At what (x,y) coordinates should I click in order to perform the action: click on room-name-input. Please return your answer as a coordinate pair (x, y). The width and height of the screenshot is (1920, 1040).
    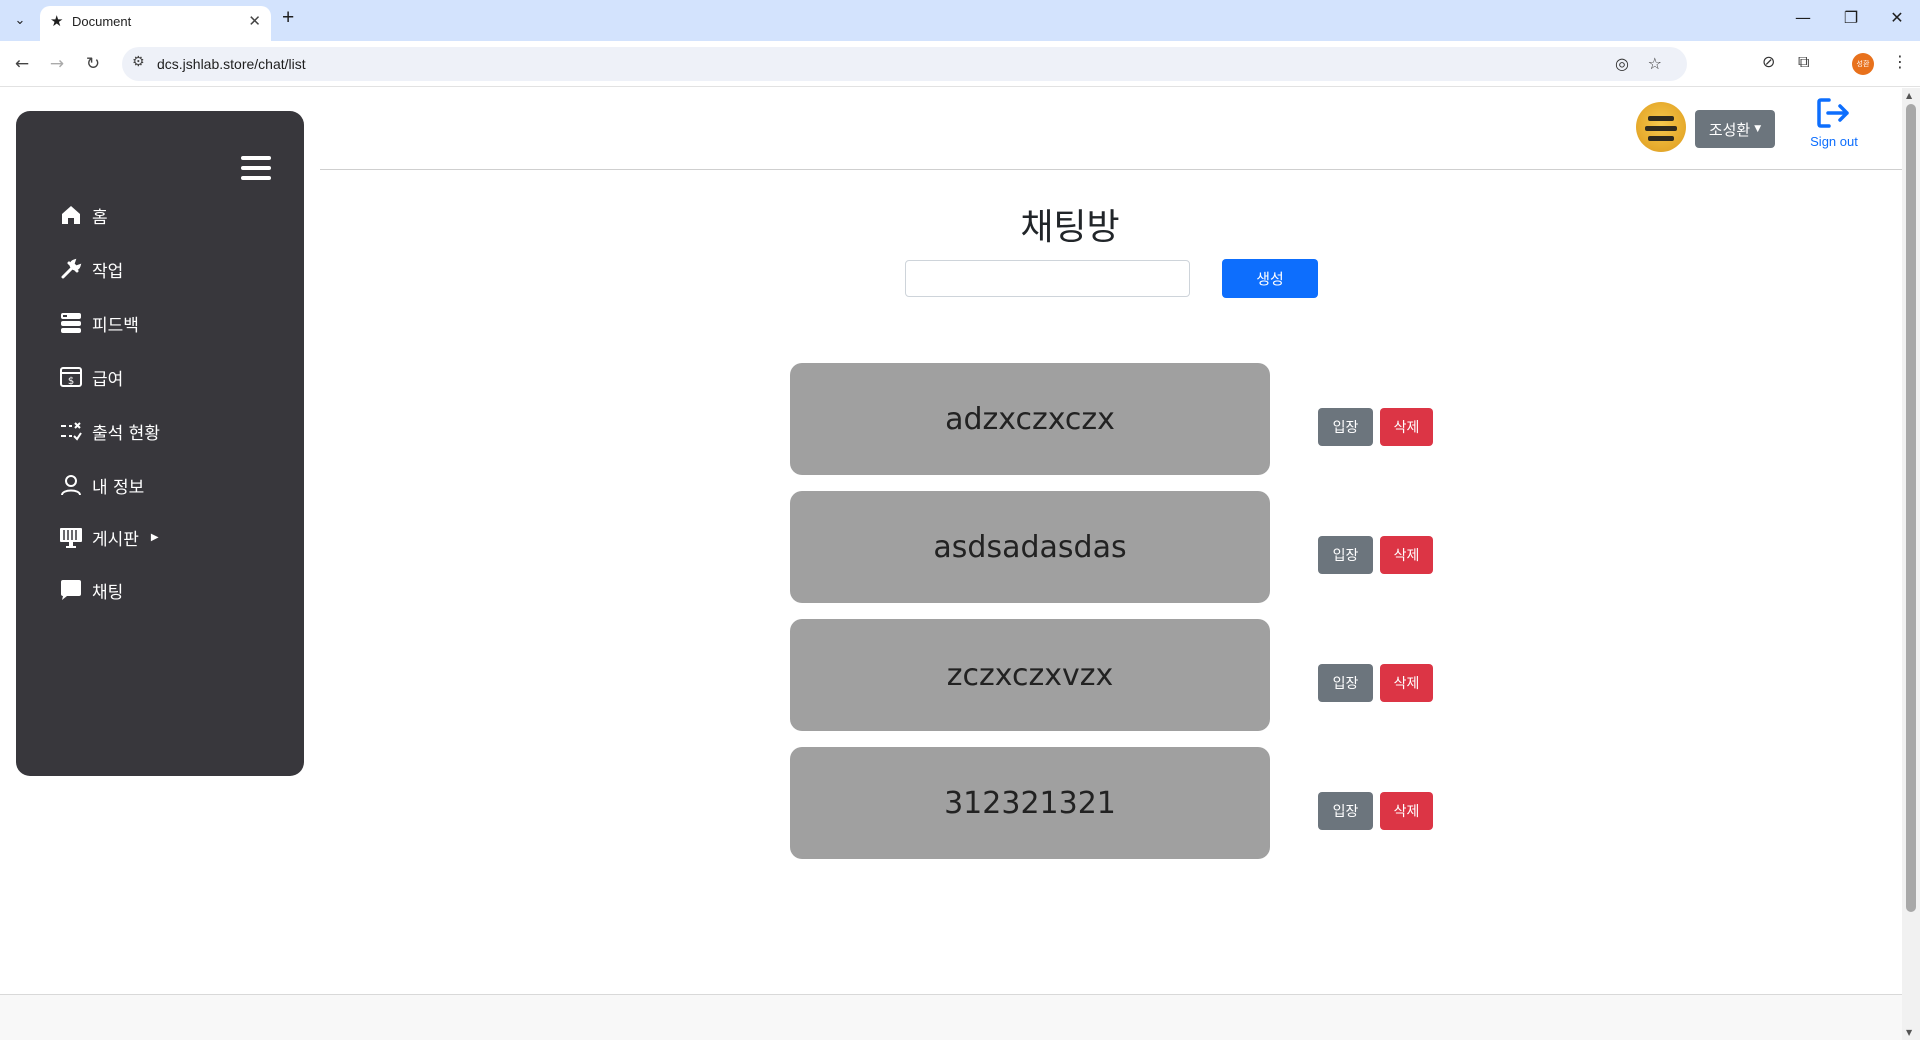
    Looking at the image, I should click on (1047, 278).